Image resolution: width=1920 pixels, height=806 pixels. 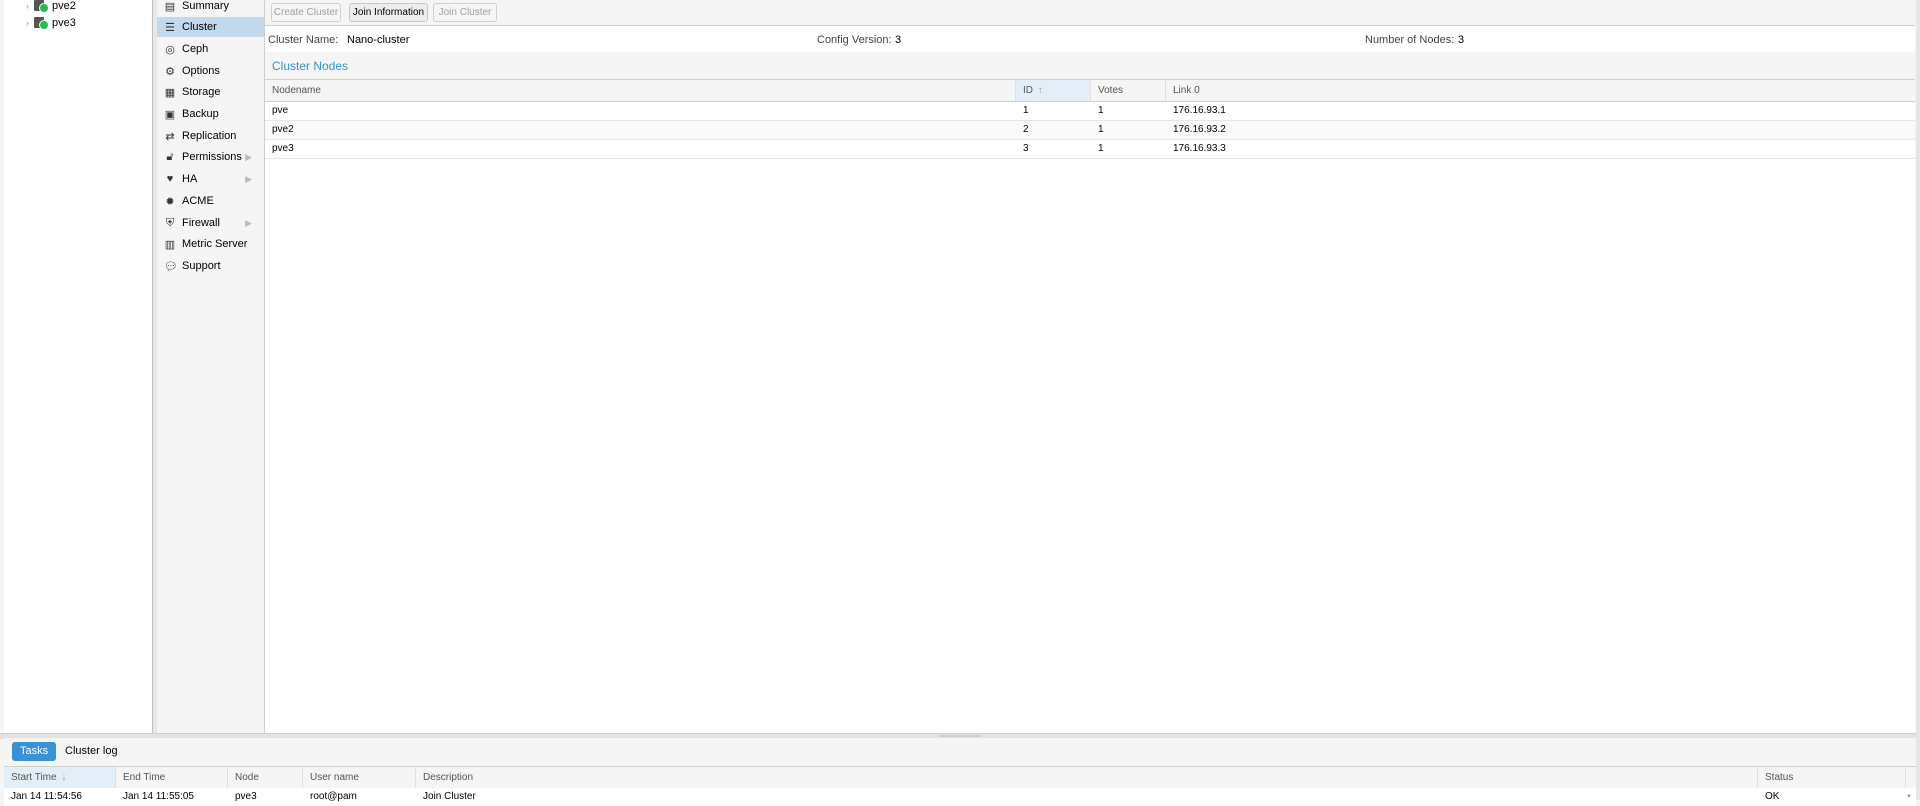 I want to click on ceph-icon: ◎, so click(x=170, y=49).